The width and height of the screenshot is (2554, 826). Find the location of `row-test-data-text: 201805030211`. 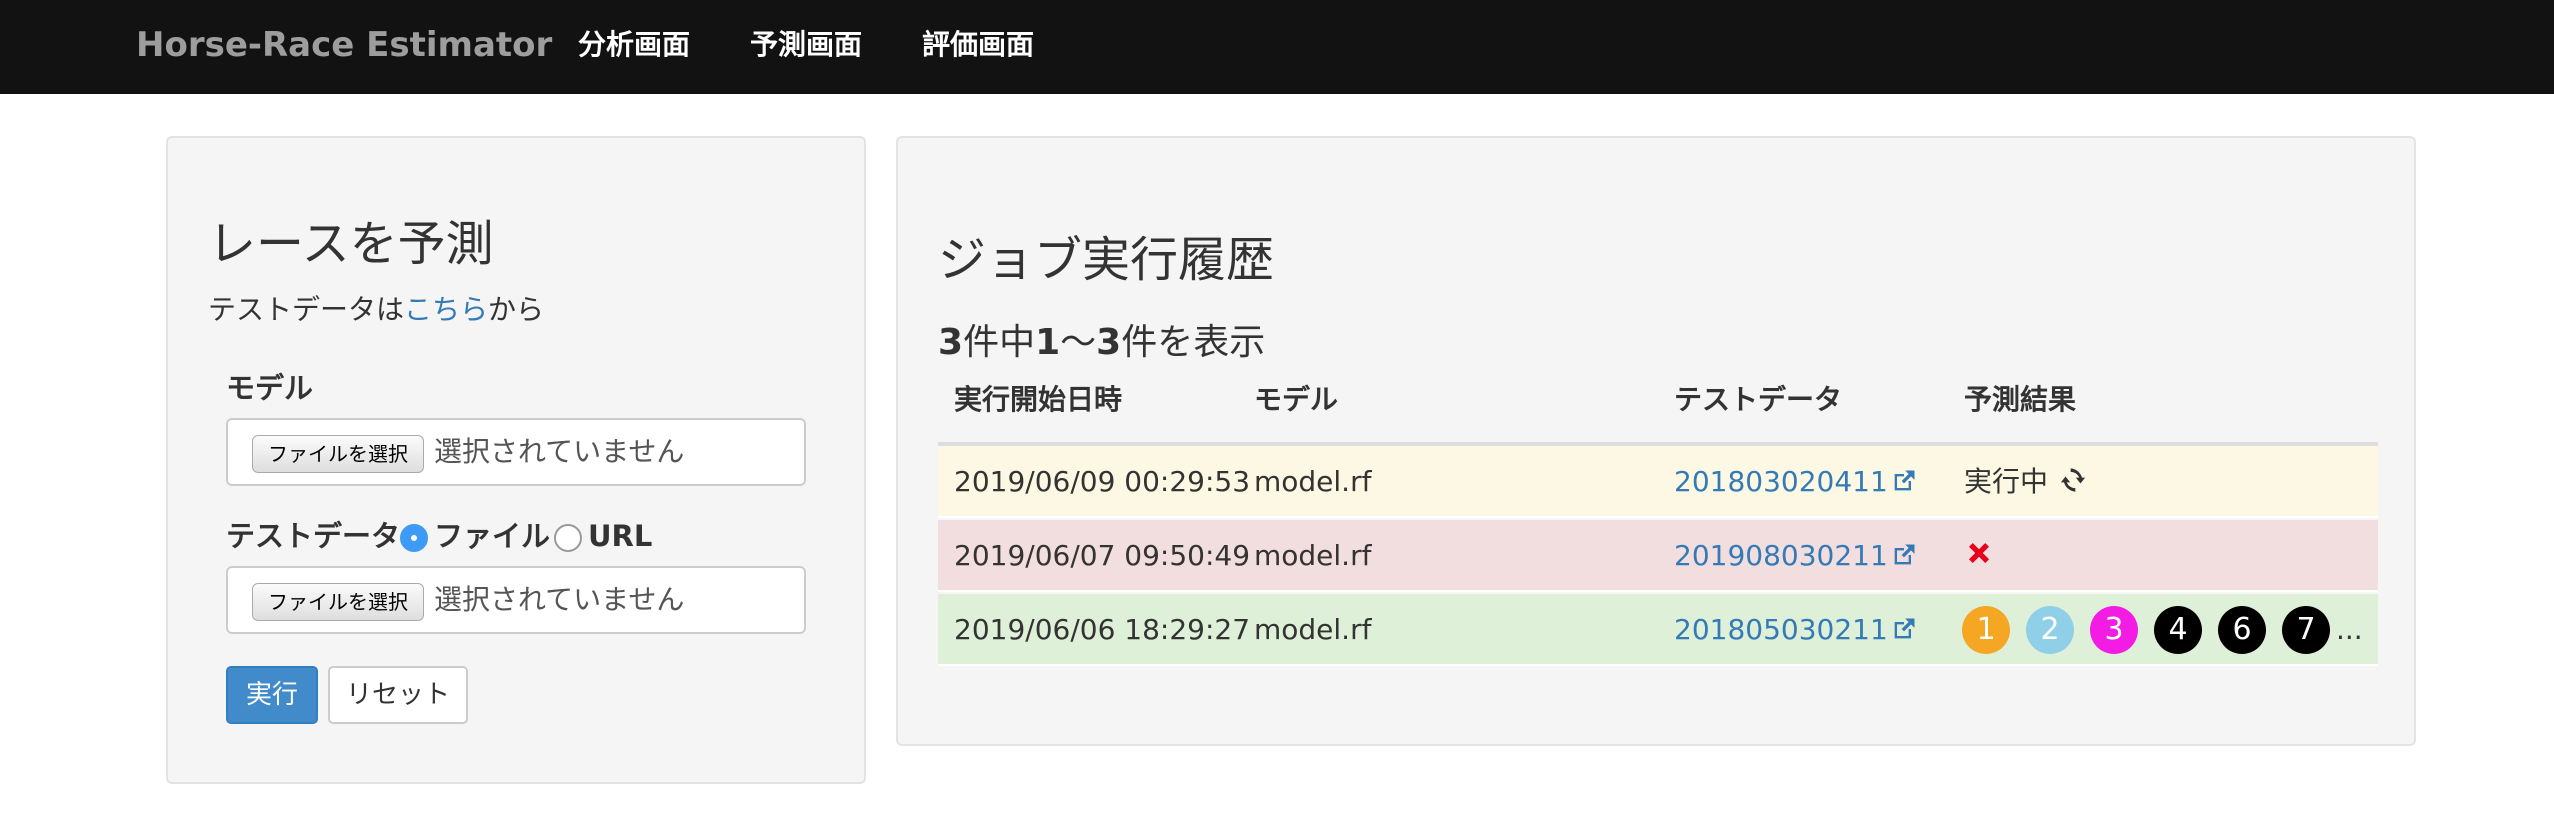

row-test-data-text: 201805030211 is located at coordinates (1781, 629).